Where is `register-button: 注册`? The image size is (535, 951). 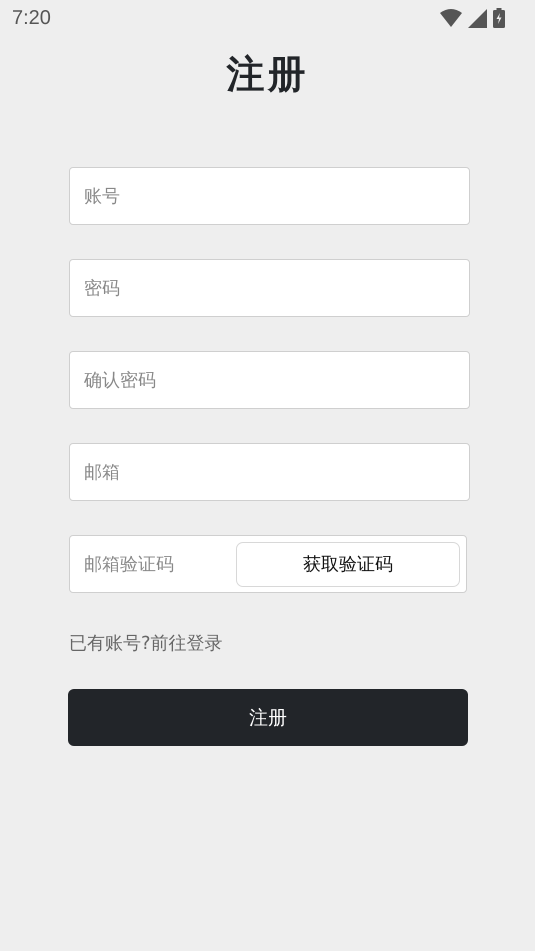
register-button: 注册 is located at coordinates (268, 717).